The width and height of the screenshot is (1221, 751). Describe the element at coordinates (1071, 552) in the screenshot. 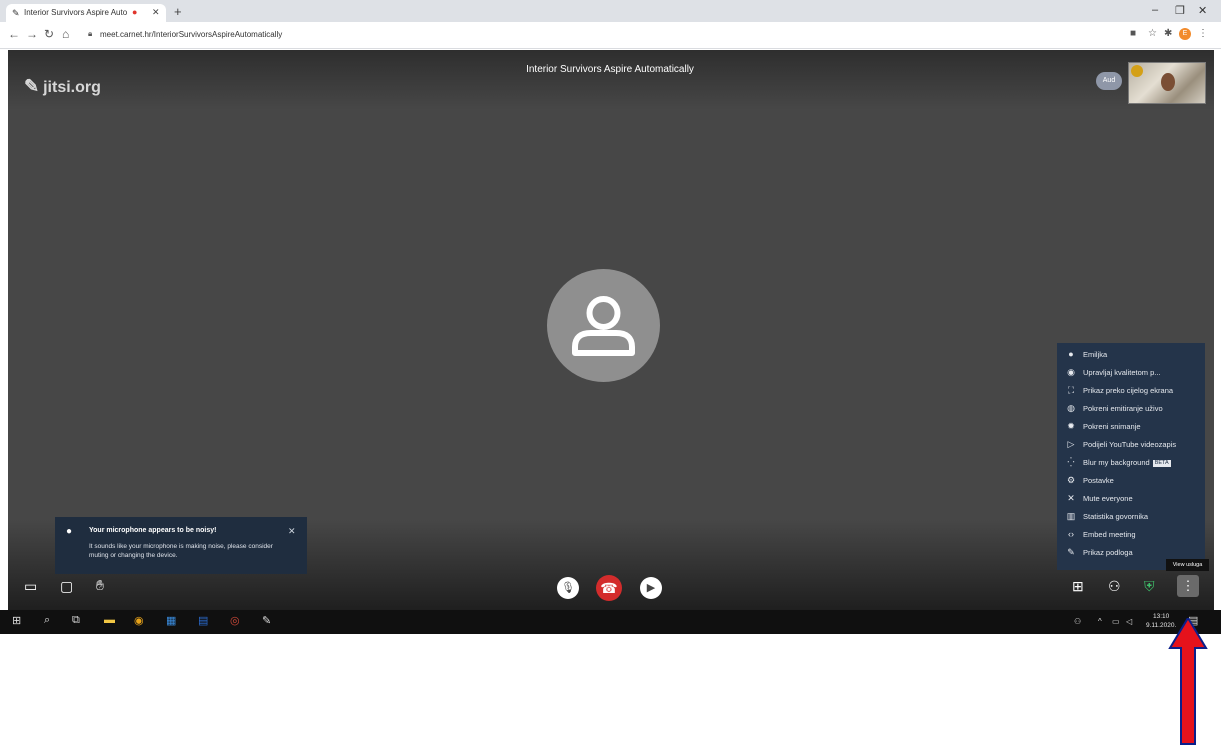

I see `feedback-icon: ✎` at that location.